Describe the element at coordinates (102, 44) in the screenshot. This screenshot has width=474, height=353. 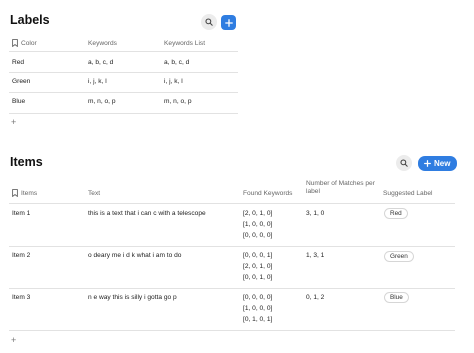
I see `labels-col-keywords: Keywords` at that location.